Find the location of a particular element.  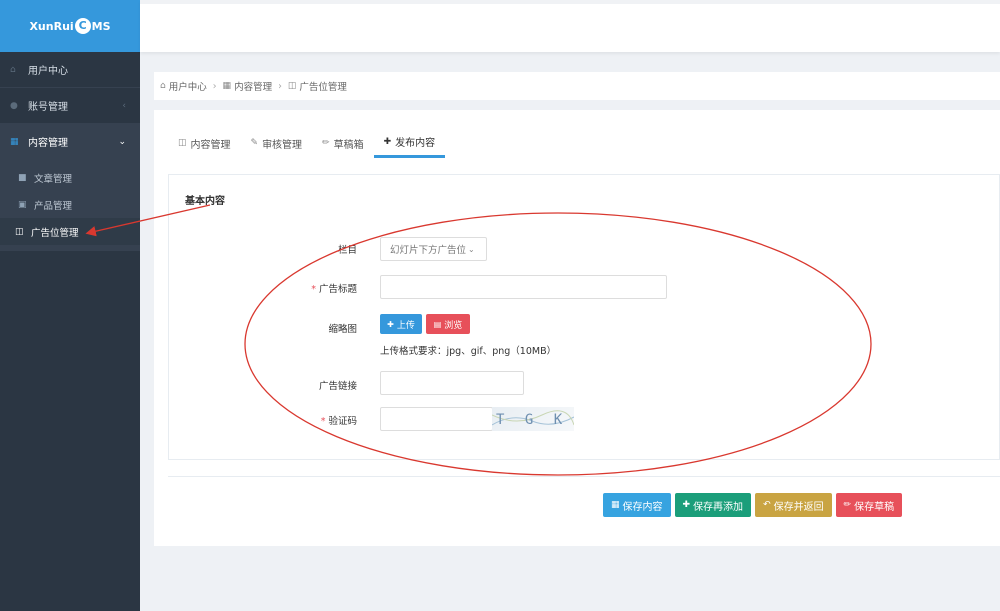

captcha-graphic: T G K H is located at coordinates (533, 419).